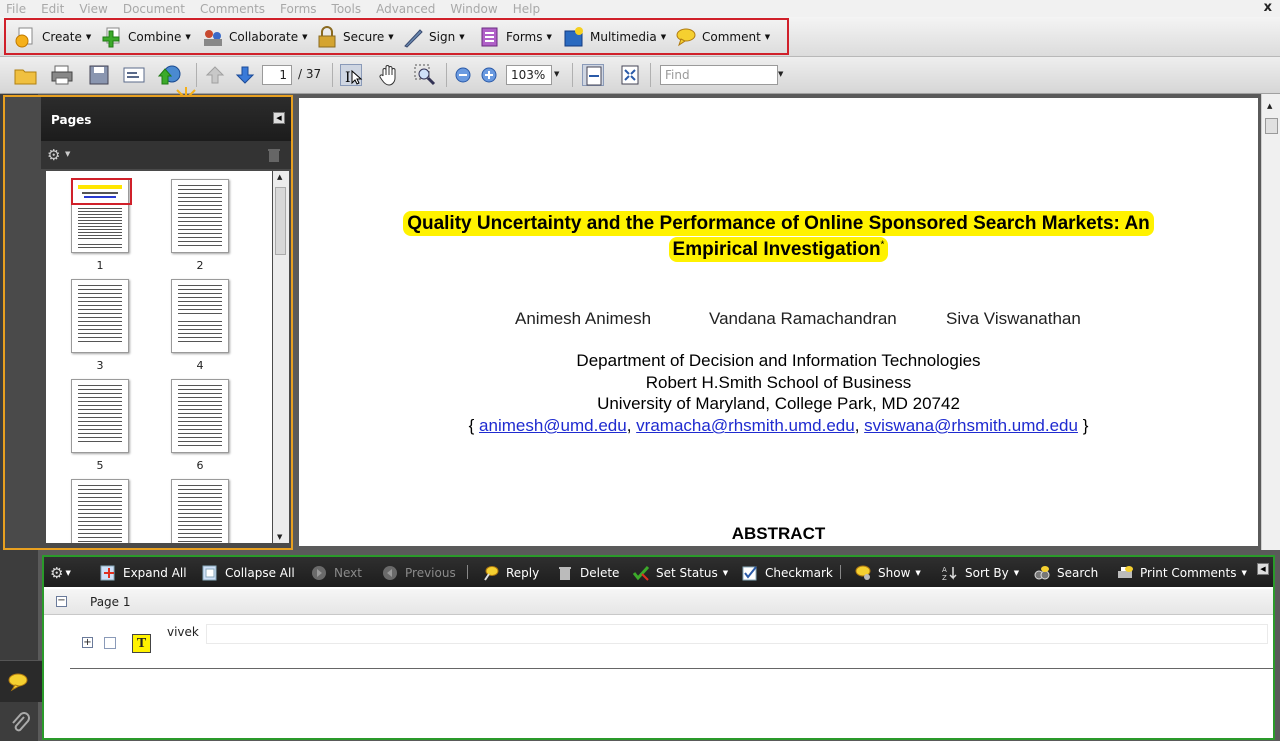  Describe the element at coordinates (133, 75) in the screenshot. I see `email-icon` at that location.